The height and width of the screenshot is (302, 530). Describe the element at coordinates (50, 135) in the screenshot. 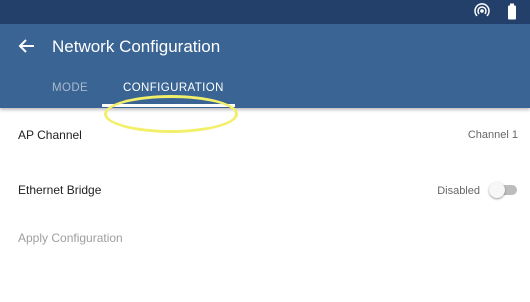

I see `ap-channel-label: AP Channel` at that location.